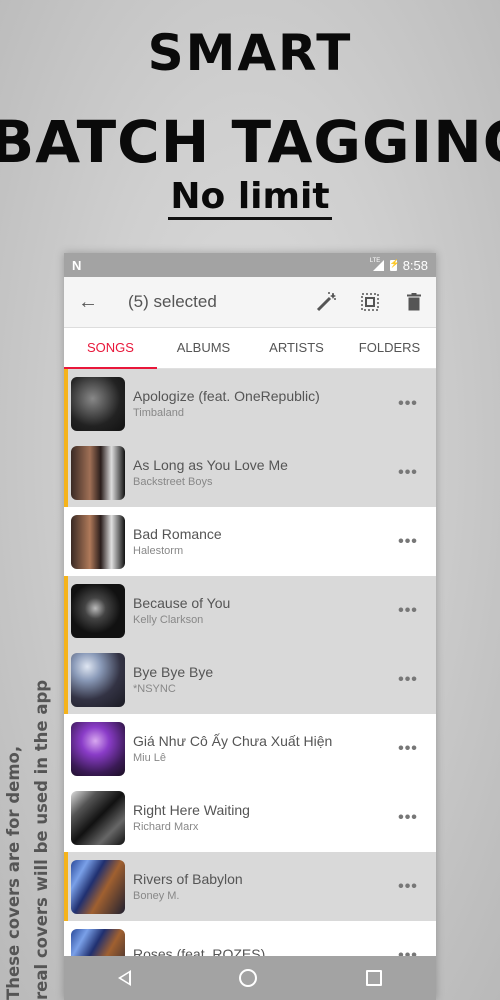 The height and width of the screenshot is (1000, 500). What do you see at coordinates (13, 872) in the screenshot?
I see `demo-note-line-1: These covers are for demo,` at bounding box center [13, 872].